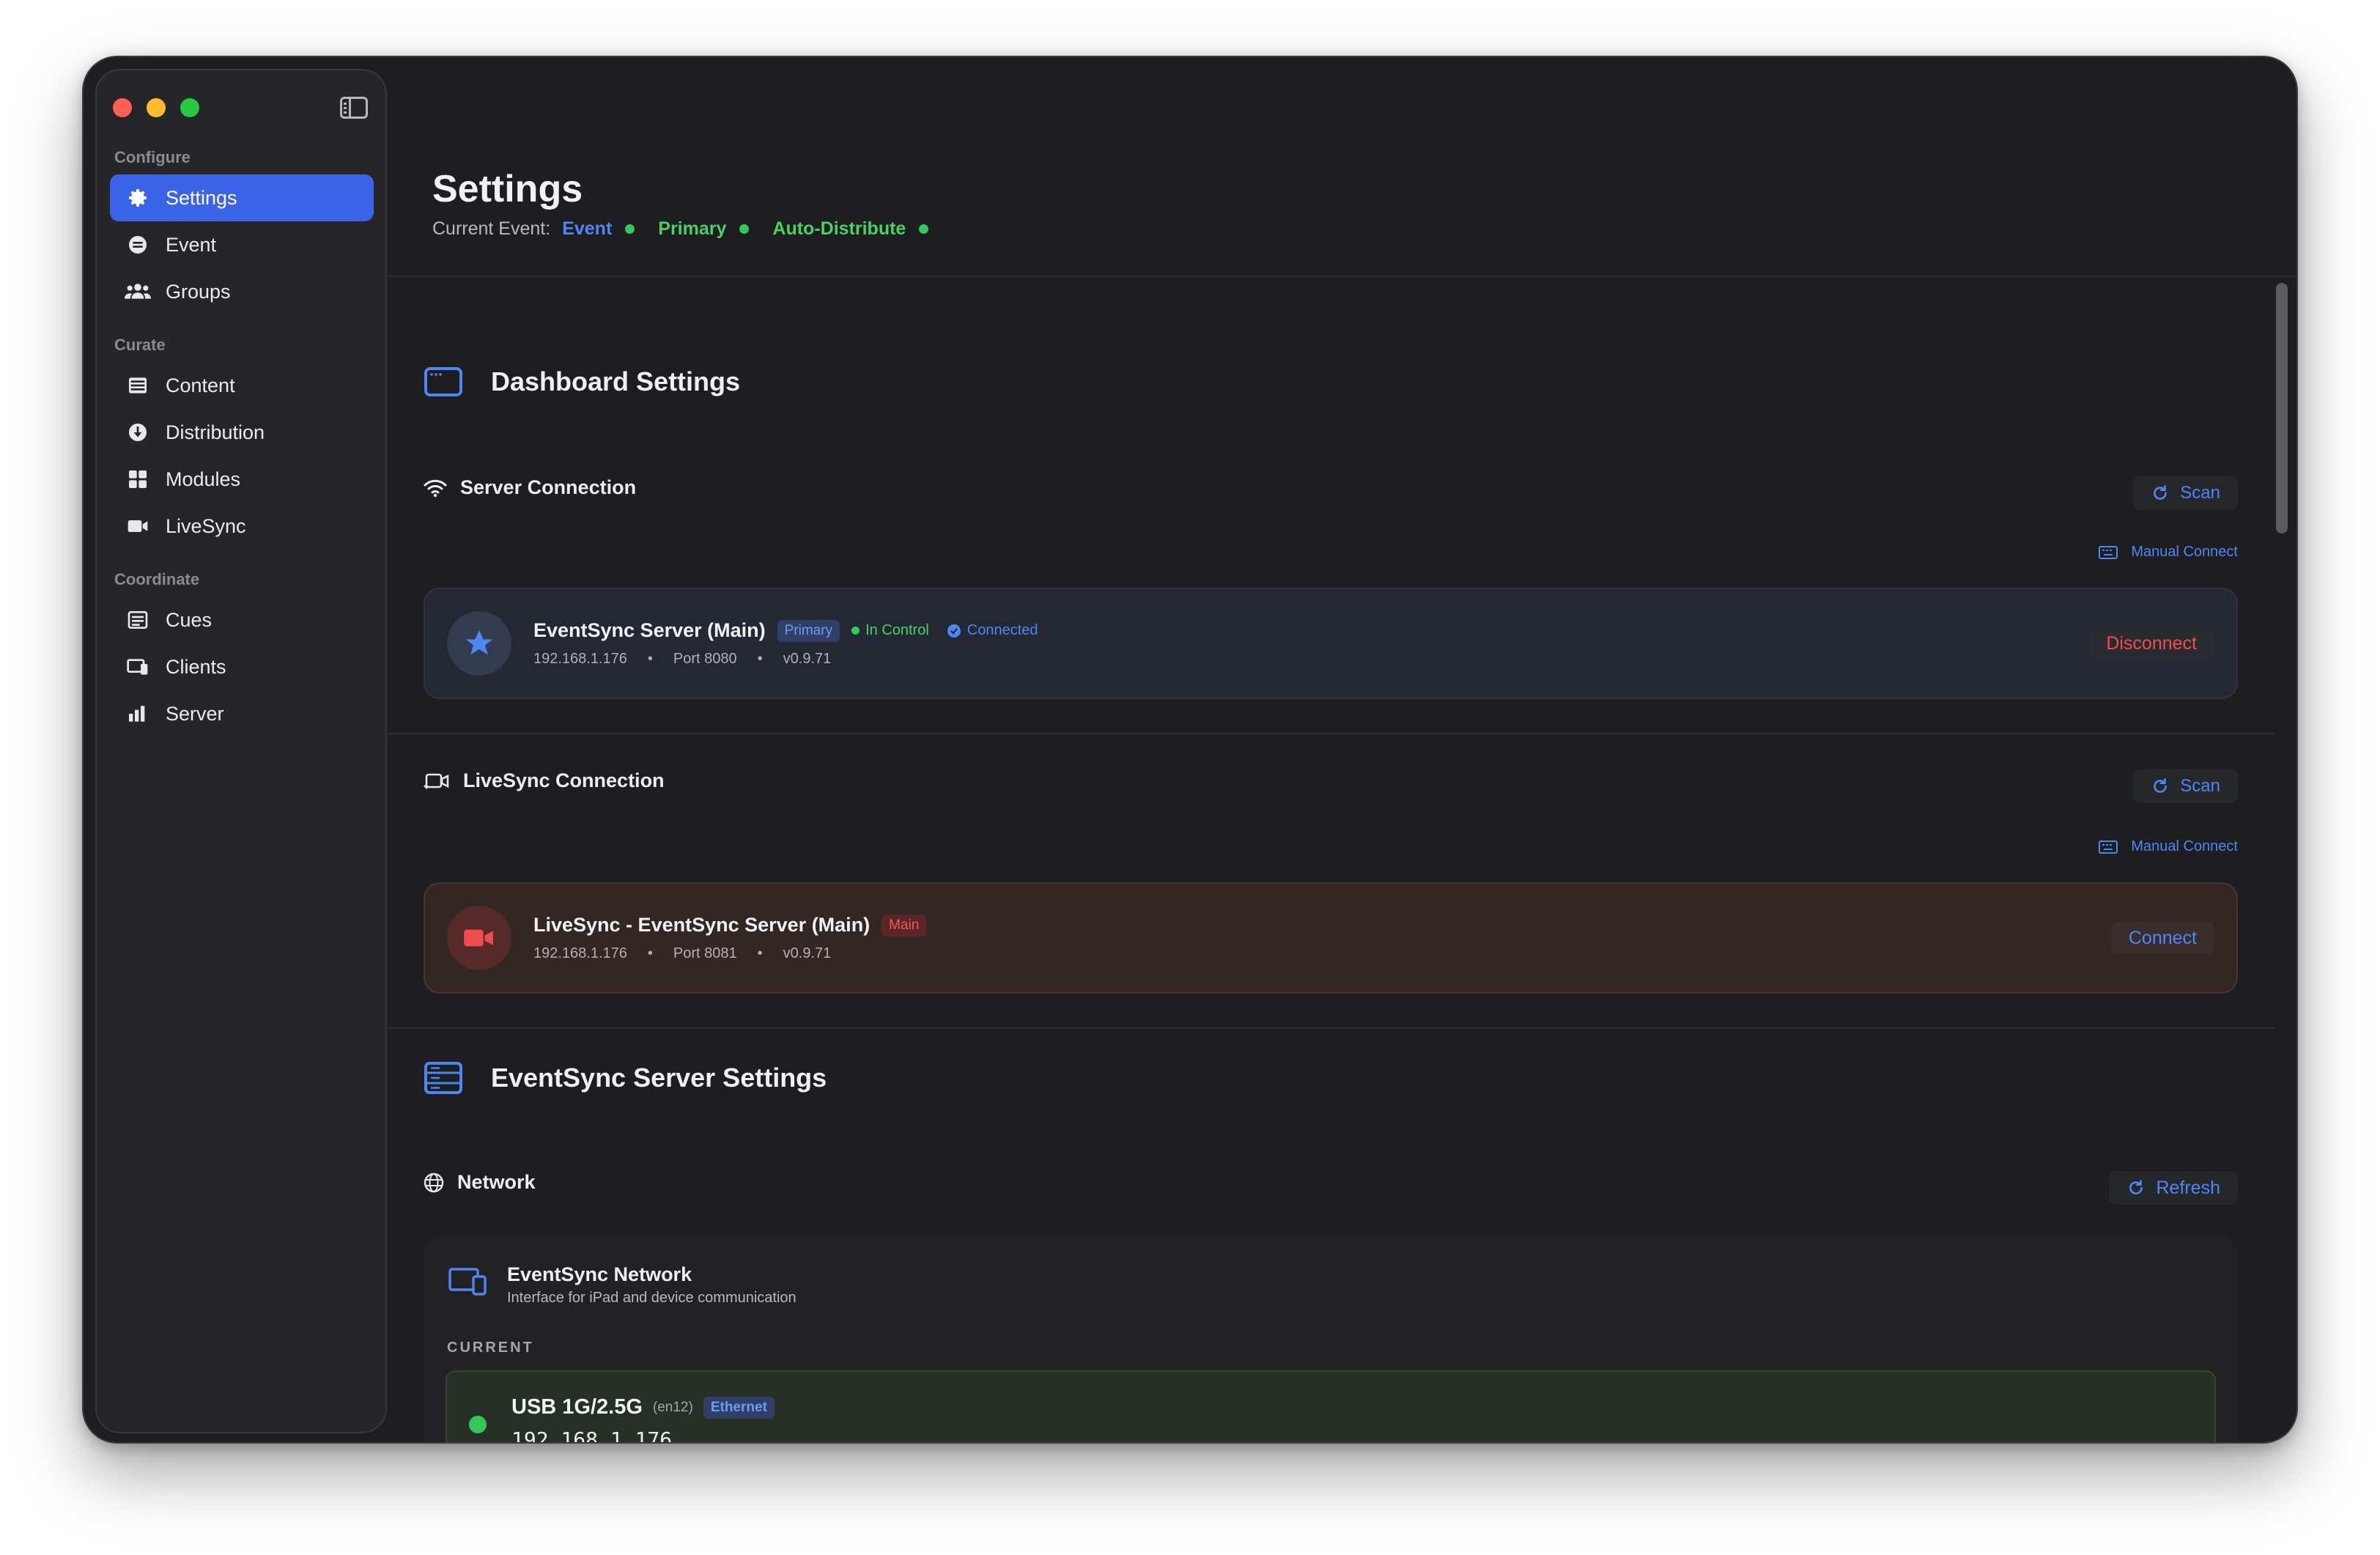  I want to click on primary-badge: Primary, so click(808, 630).